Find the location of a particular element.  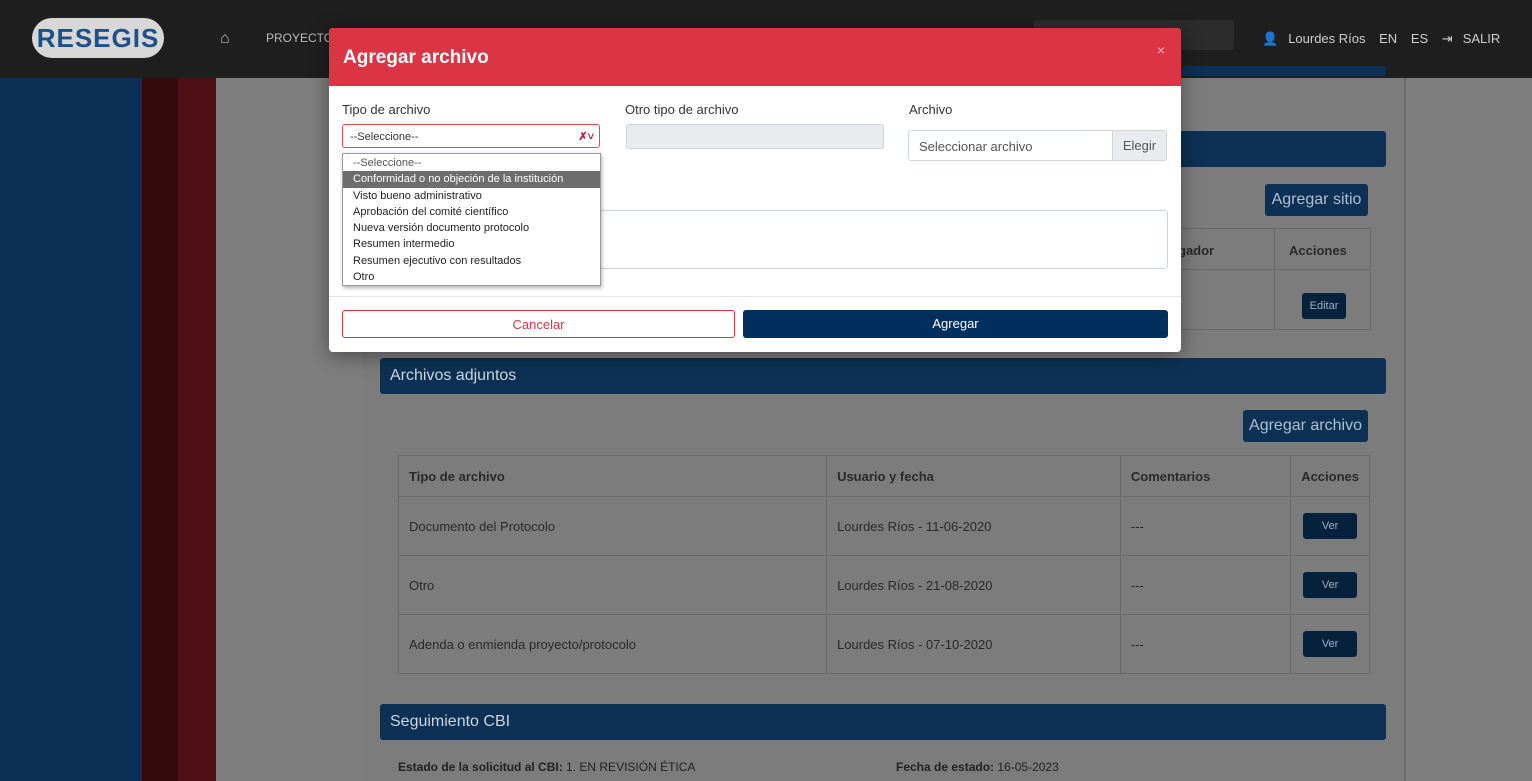

row-tipo: Documento del Protocolo is located at coordinates (612, 526).